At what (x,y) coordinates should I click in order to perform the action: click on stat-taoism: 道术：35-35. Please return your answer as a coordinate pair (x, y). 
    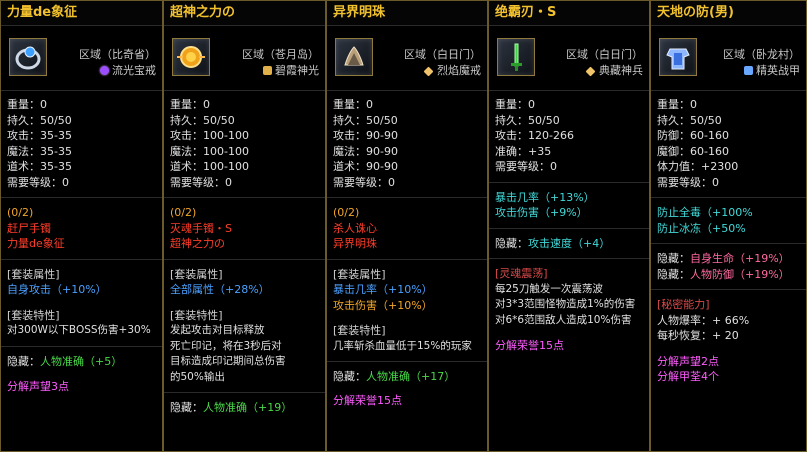
    Looking at the image, I should click on (39, 166).